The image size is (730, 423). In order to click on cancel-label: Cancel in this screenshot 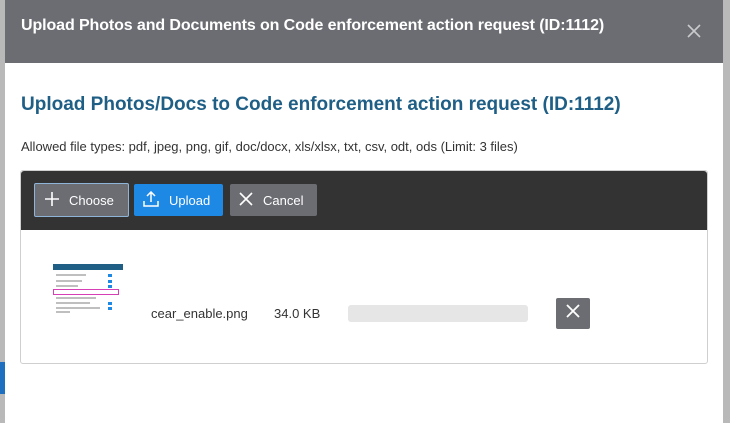, I will do `click(283, 200)`.